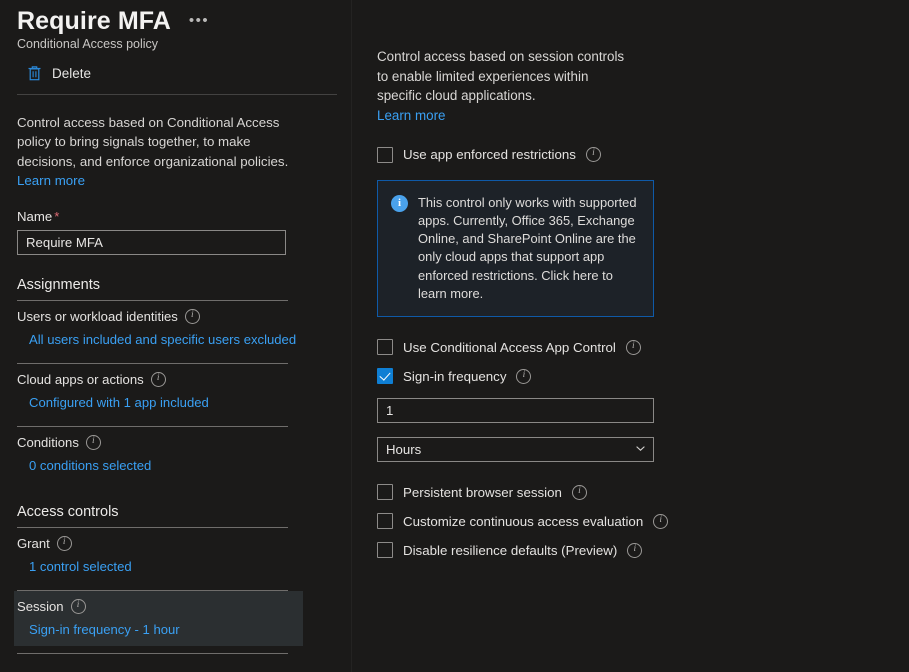 The width and height of the screenshot is (909, 672). What do you see at coordinates (48, 443) in the screenshot?
I see `assignment-label-text: Conditions` at bounding box center [48, 443].